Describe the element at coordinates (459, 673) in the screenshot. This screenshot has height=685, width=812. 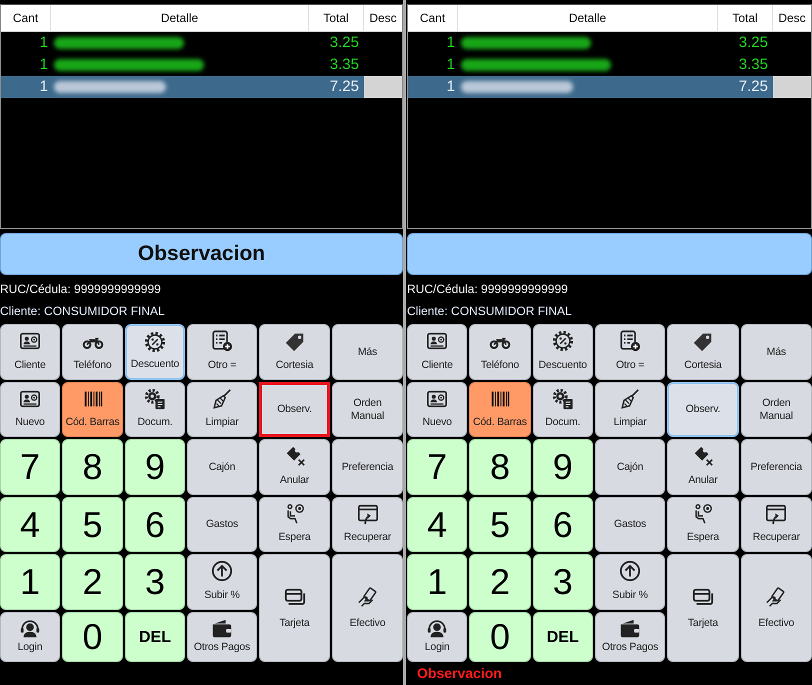
I see `status-text: Observacion` at that location.